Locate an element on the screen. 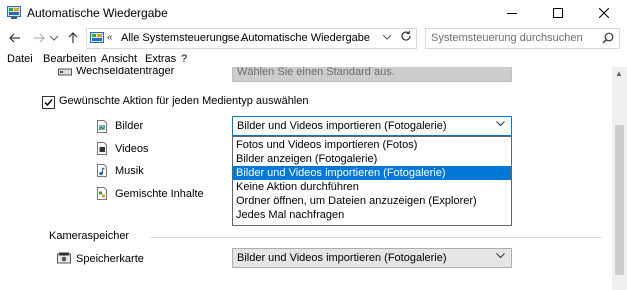  scroll-up-icon: ▲ is located at coordinates (619, 73).